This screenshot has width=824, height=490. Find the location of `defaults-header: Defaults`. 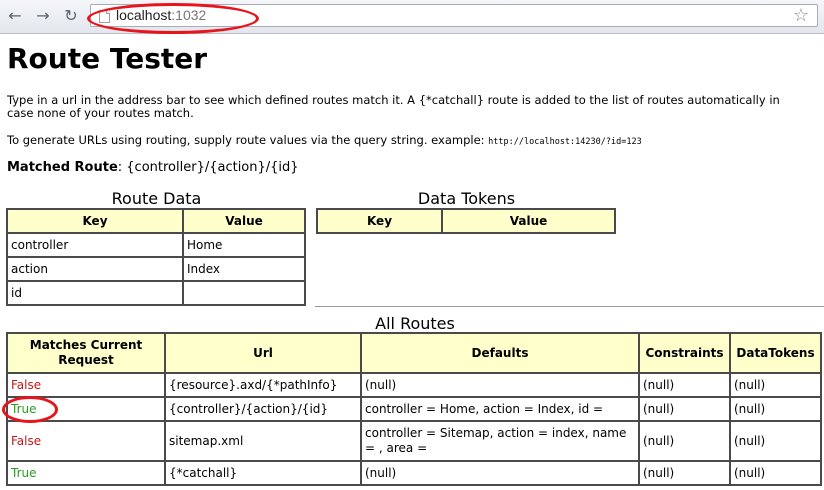

defaults-header: Defaults is located at coordinates (500, 353).